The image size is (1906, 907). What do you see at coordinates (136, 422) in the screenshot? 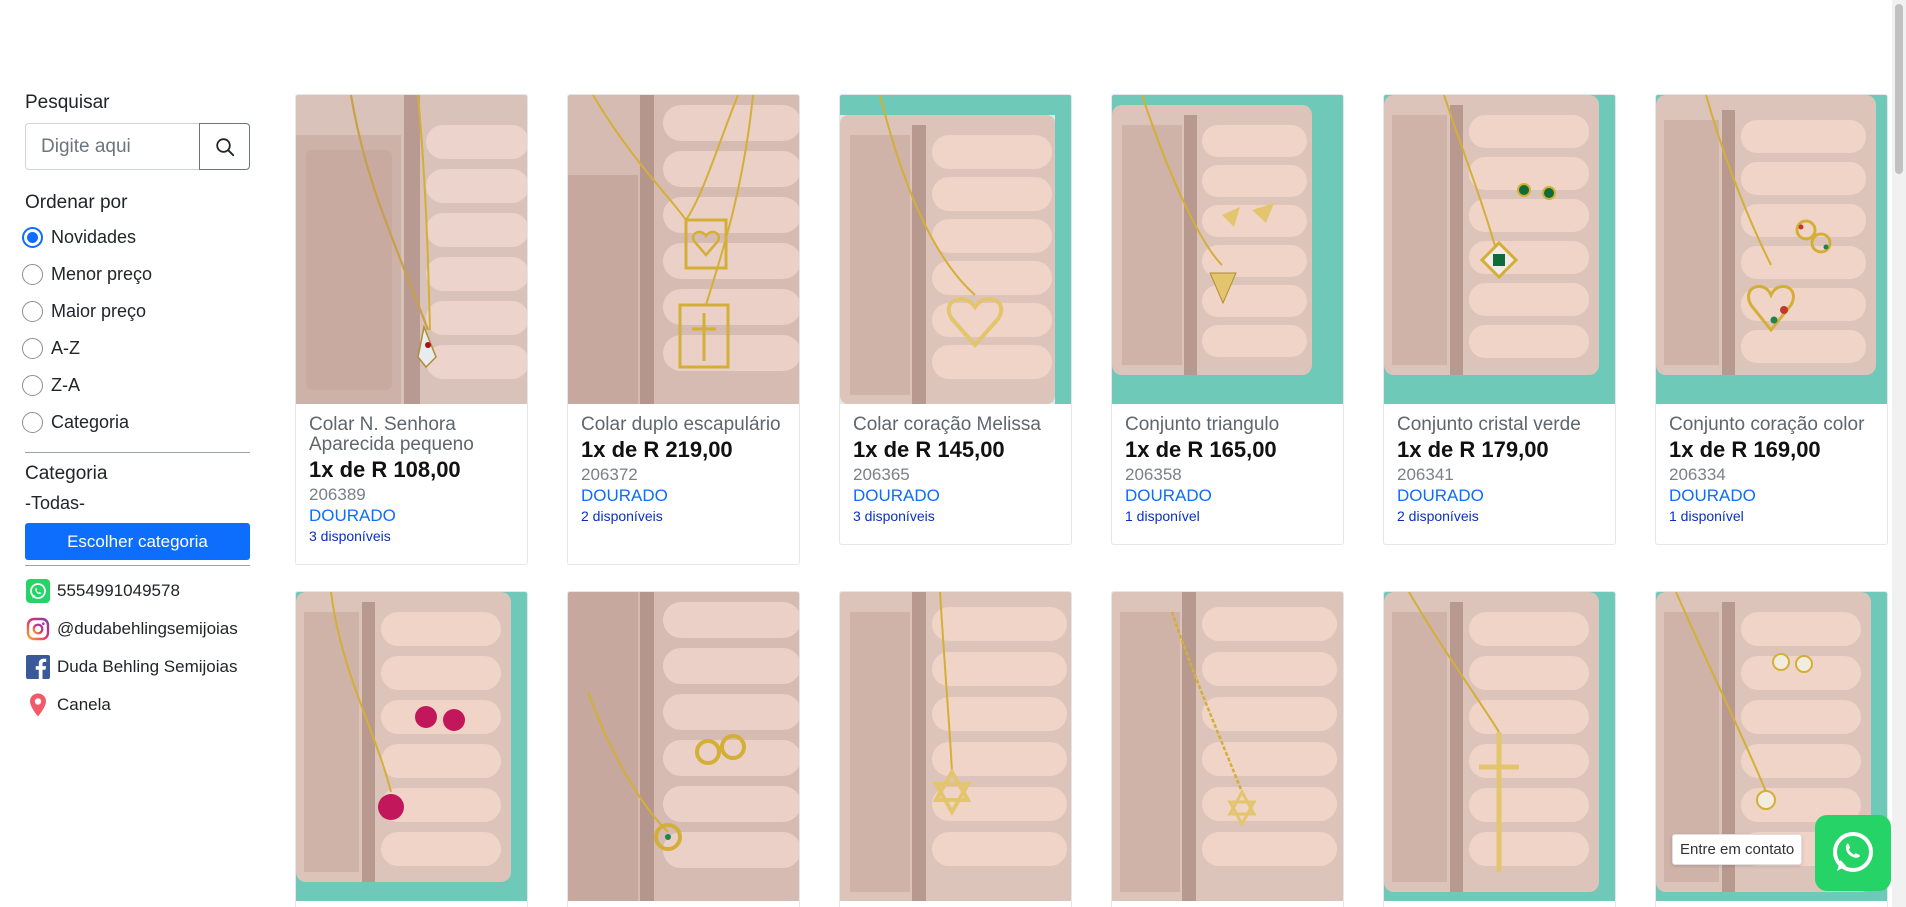
I see `order-option-categoria: Categoria` at bounding box center [136, 422].